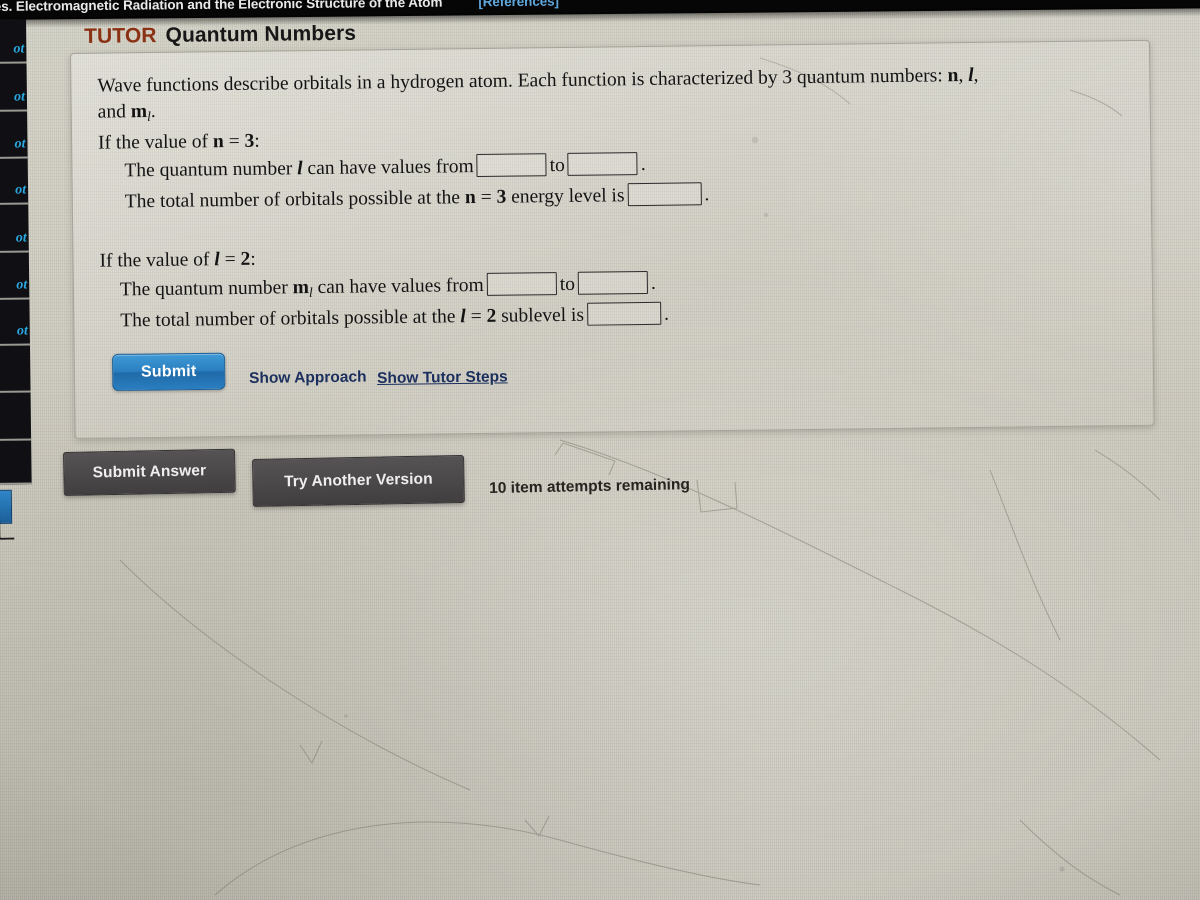 Image resolution: width=1200 pixels, height=900 pixels. I want to click on input-ml-to, so click(613, 282).